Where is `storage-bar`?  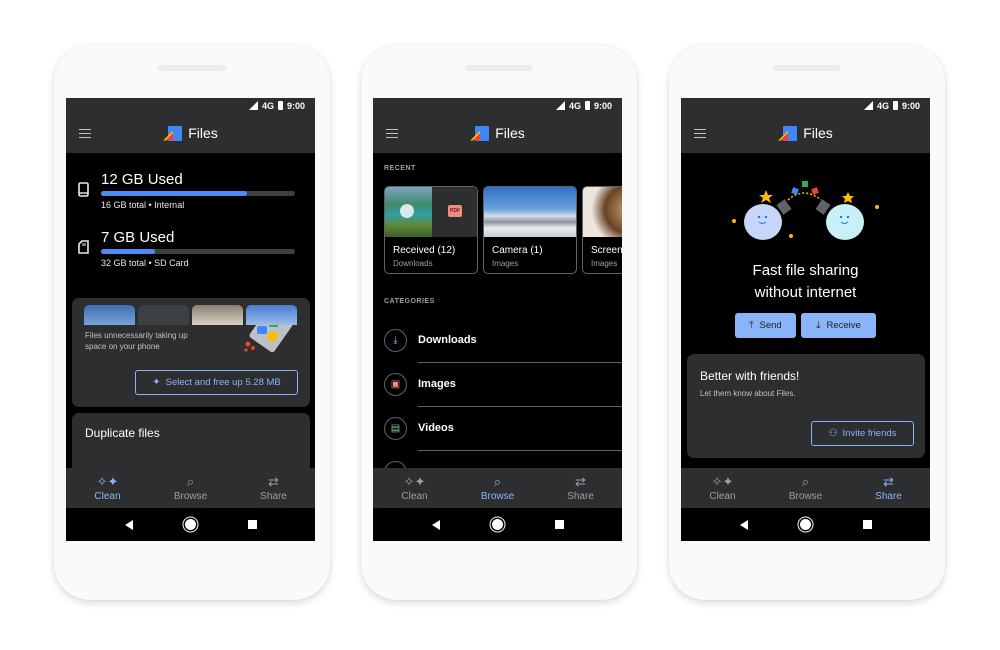 storage-bar is located at coordinates (198, 251).